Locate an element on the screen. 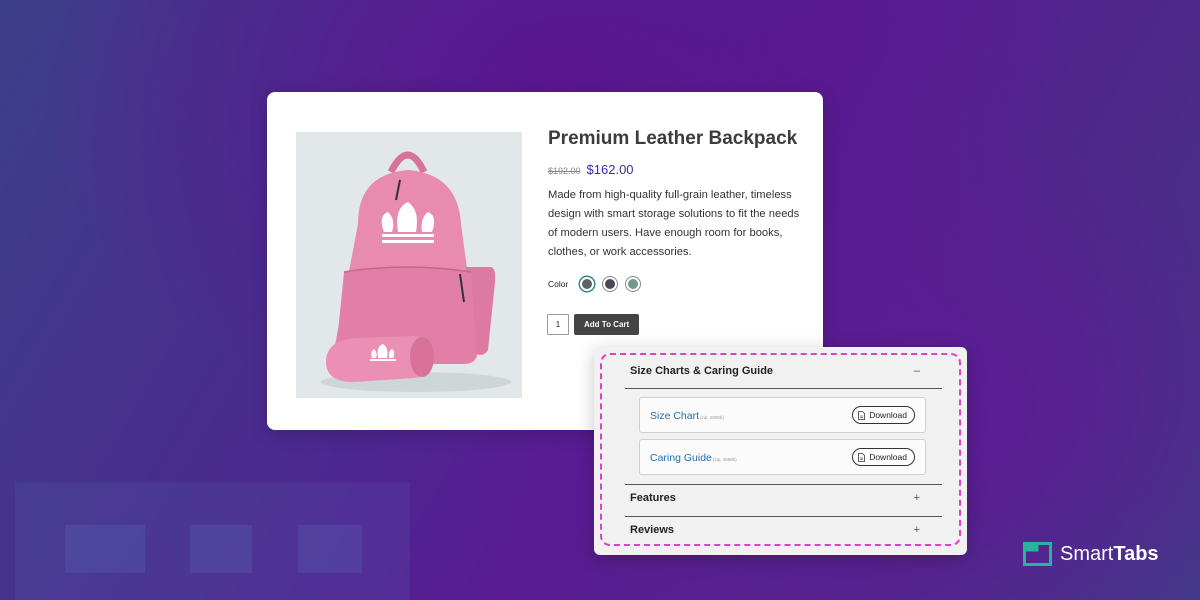 Image resolution: width=1200 pixels, height=600 pixels. download-meta: (zip, 4568b) is located at coordinates (724, 459).